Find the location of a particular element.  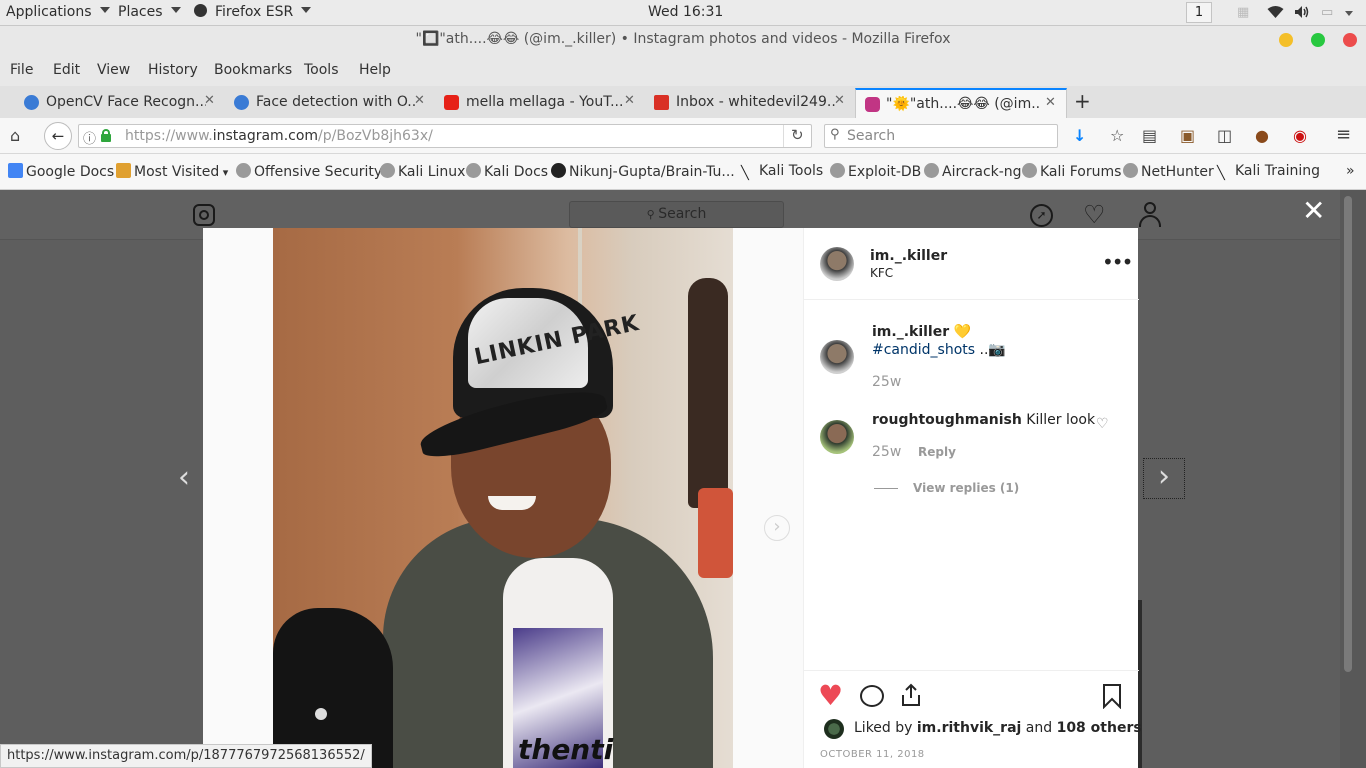

caption-author: im._.killer 💛 is located at coordinates (921, 332).